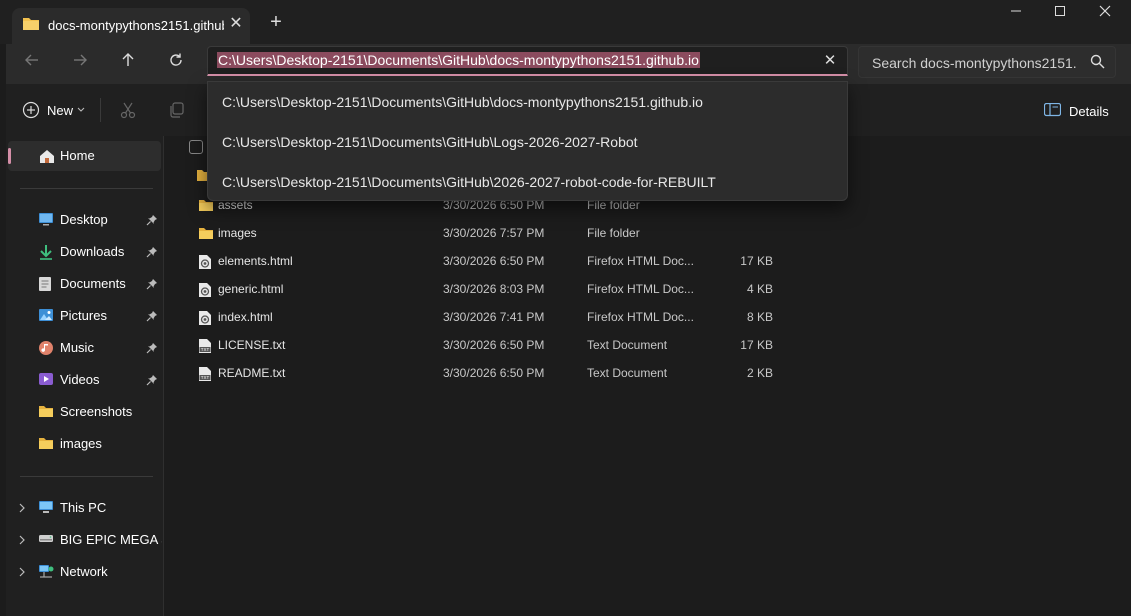 The image size is (1131, 616). Describe the element at coordinates (31, 110) in the screenshot. I see `plus-circle-icon` at that location.